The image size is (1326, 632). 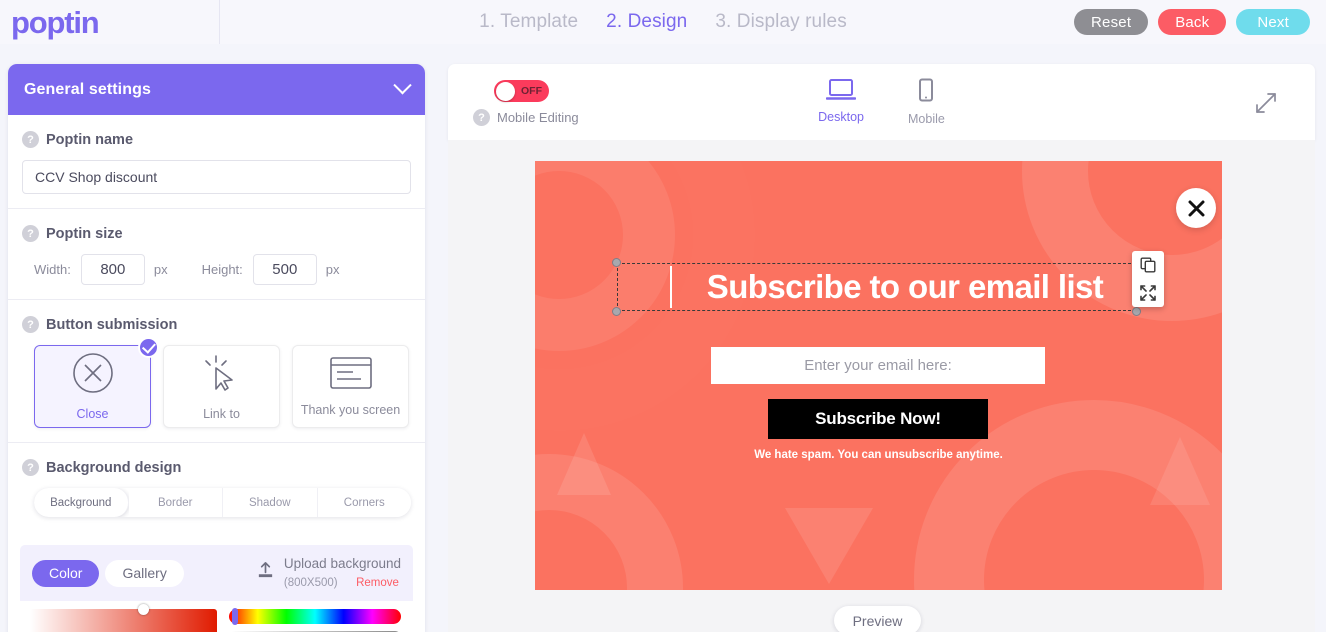 What do you see at coordinates (905, 287) in the screenshot?
I see `popup-headline: Subscribe to our email list` at bounding box center [905, 287].